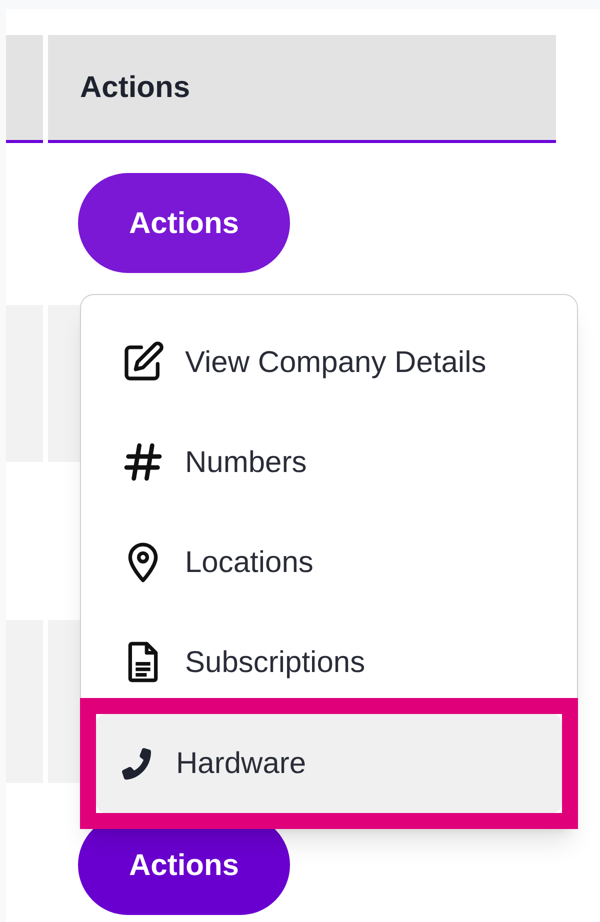  I want to click on actions-button: Actions, so click(184, 223).